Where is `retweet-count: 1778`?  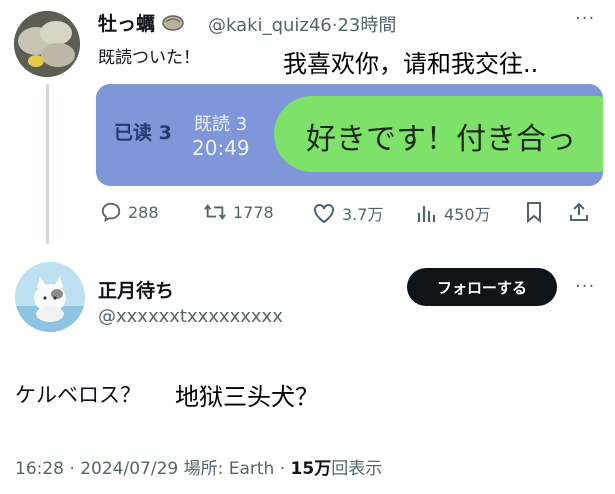
retweet-count: 1778 is located at coordinates (253, 212).